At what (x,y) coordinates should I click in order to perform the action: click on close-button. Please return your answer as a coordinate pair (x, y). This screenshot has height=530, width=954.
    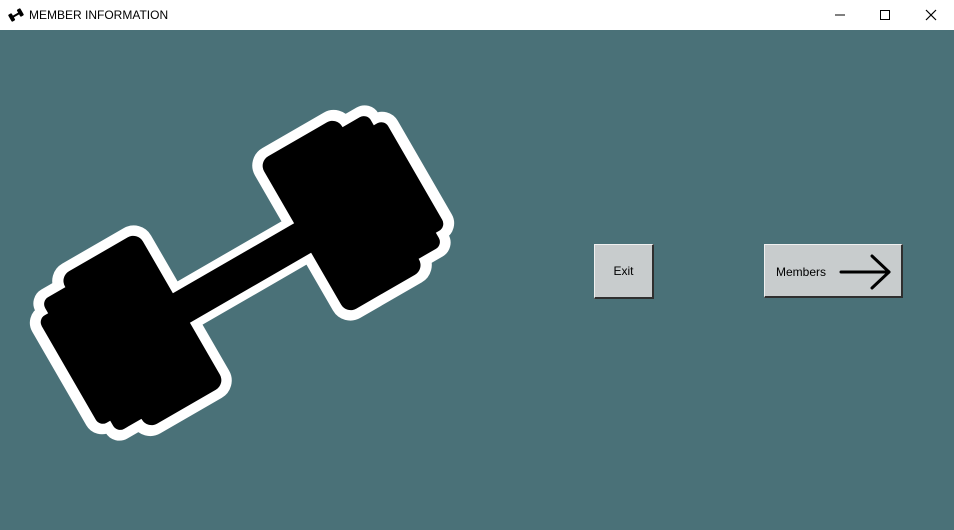
    Looking at the image, I should click on (931, 15).